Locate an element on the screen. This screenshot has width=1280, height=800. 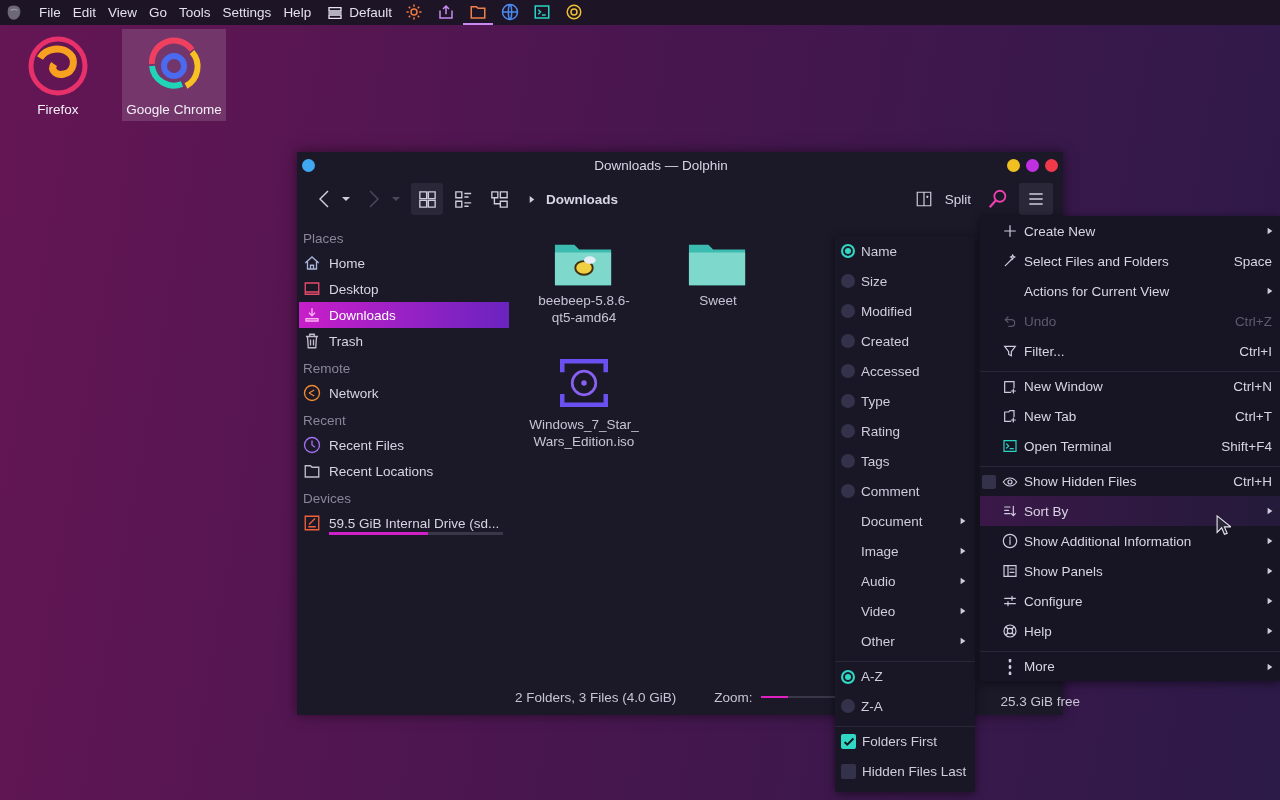
menu-item: Modified is located at coordinates (905, 311).